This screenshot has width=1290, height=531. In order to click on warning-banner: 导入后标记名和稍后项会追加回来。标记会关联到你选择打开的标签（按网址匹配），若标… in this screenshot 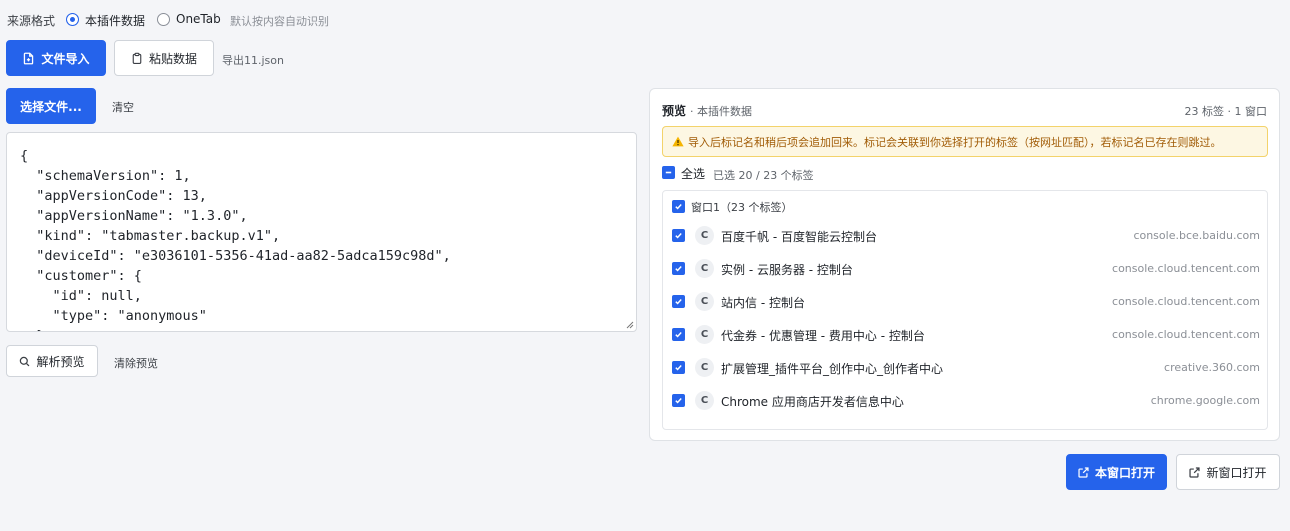, I will do `click(965, 141)`.